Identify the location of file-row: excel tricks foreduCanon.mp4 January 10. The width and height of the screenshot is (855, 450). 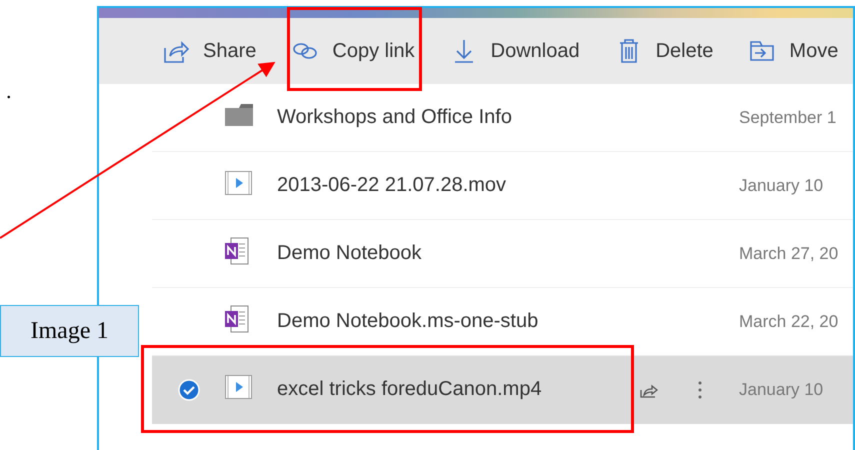
(502, 390).